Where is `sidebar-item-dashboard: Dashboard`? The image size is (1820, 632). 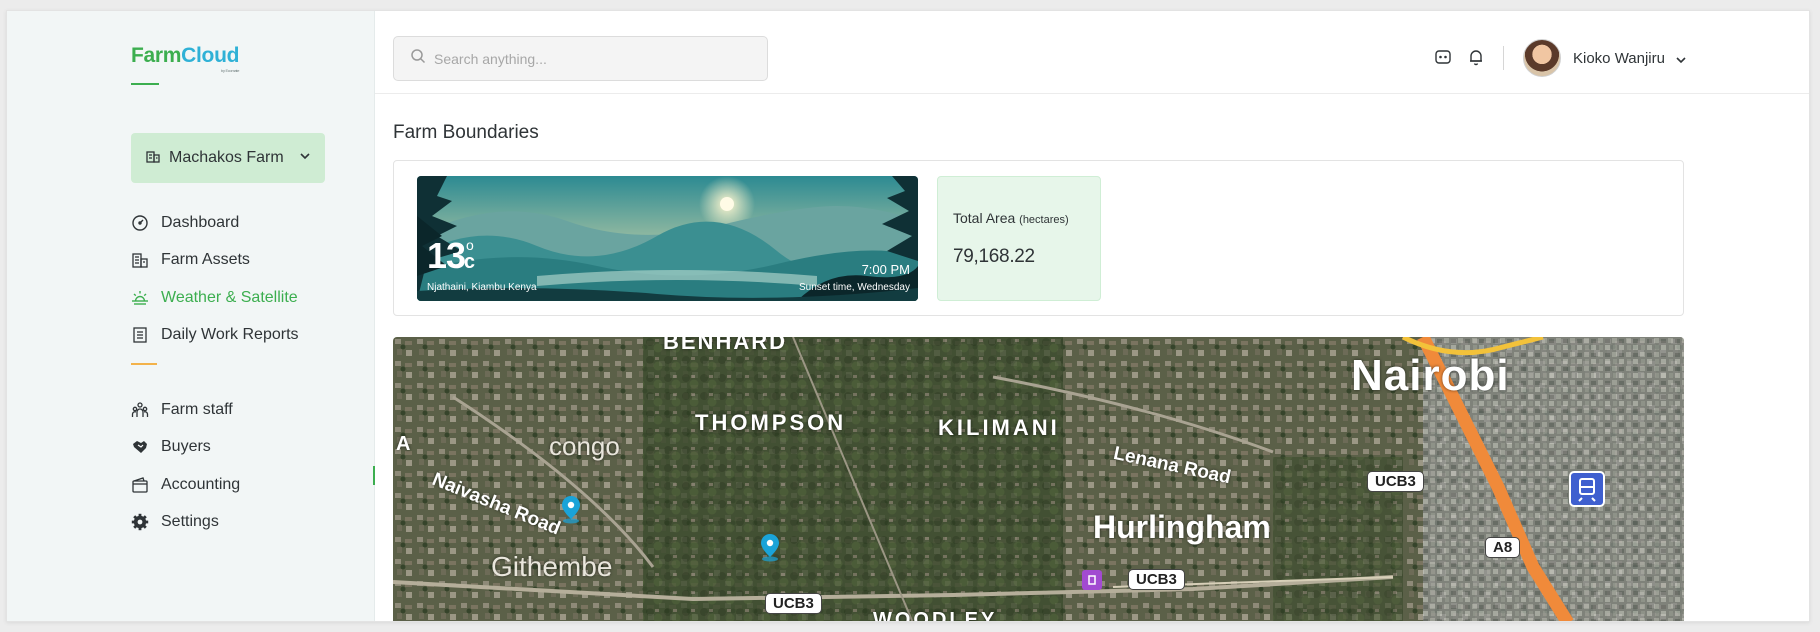 sidebar-item-dashboard: Dashboard is located at coordinates (215, 223).